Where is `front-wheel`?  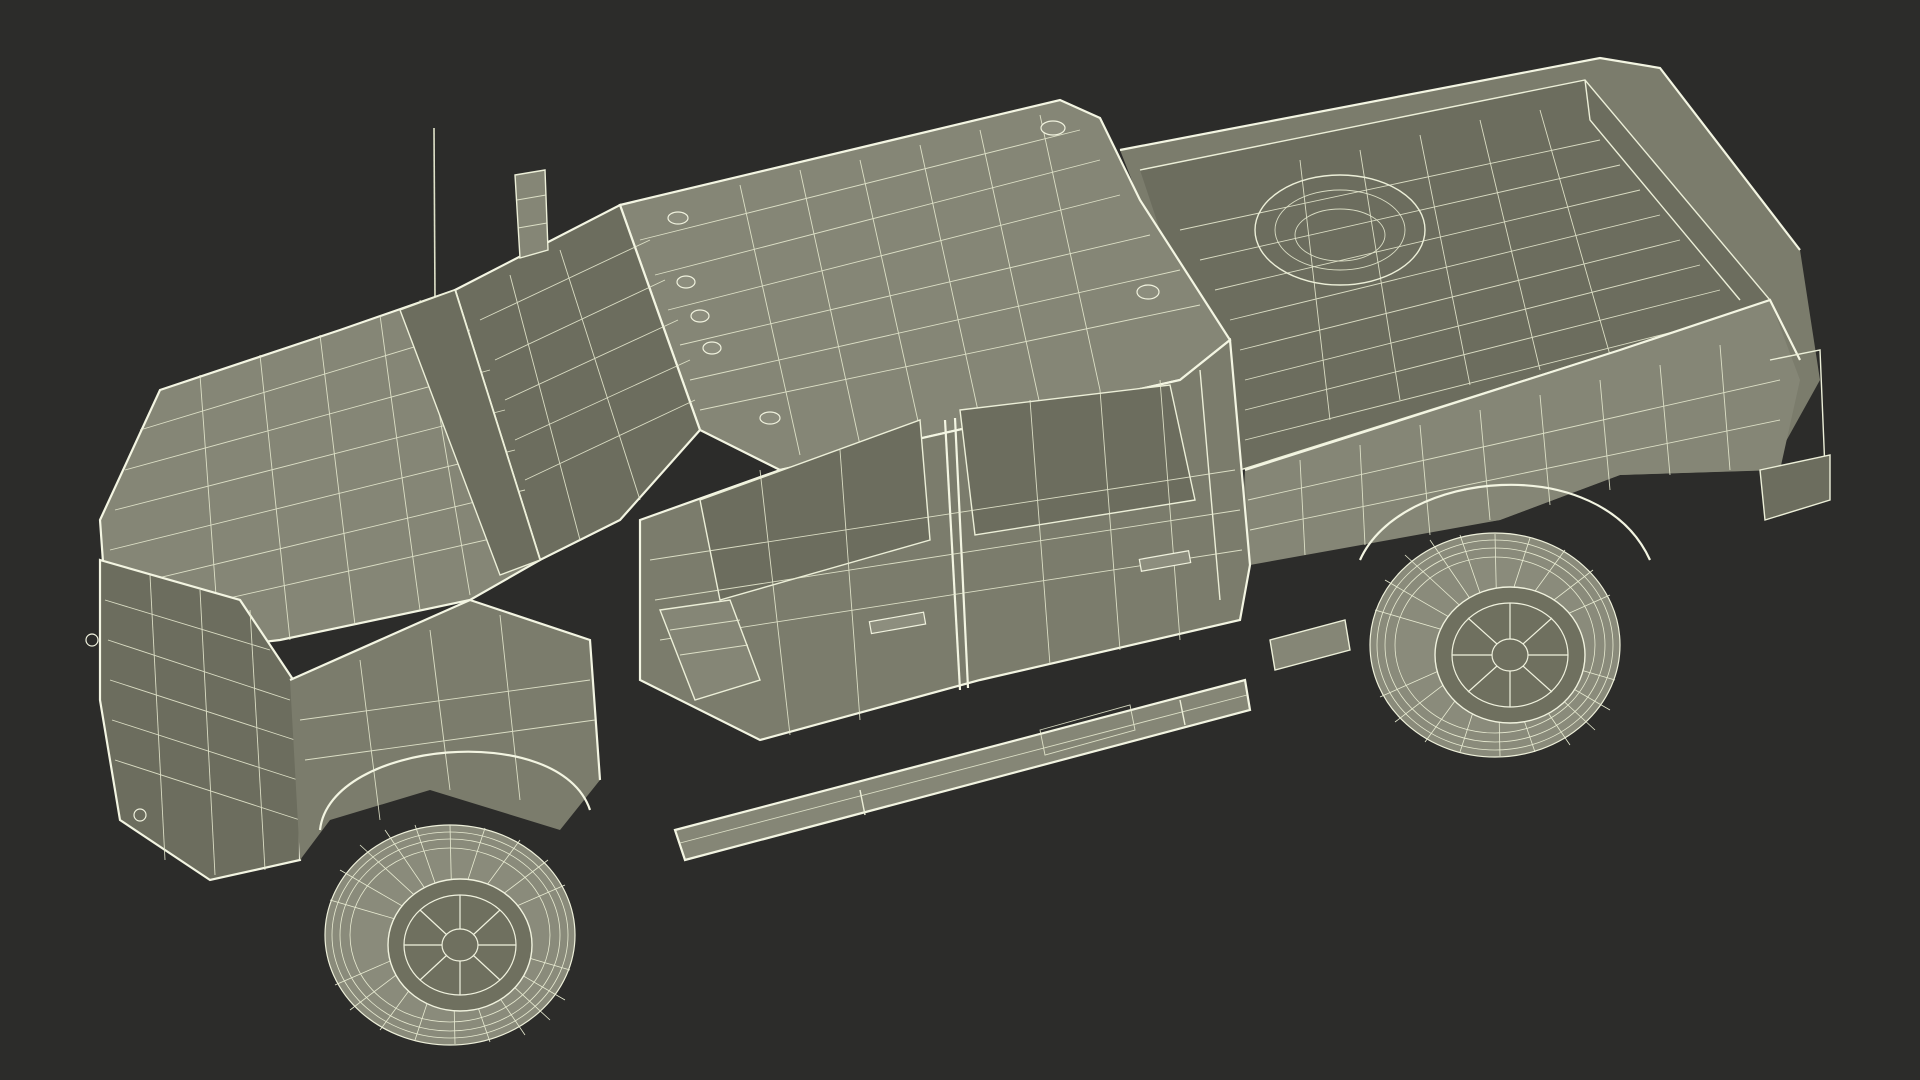 front-wheel is located at coordinates (450, 935).